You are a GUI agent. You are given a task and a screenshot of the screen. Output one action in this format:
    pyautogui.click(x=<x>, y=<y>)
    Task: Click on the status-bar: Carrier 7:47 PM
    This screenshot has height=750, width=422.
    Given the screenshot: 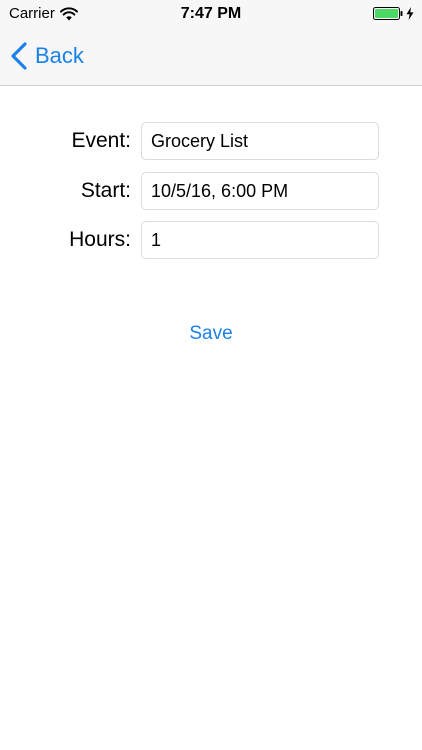 What is the action you would take?
    pyautogui.click(x=211, y=15)
    